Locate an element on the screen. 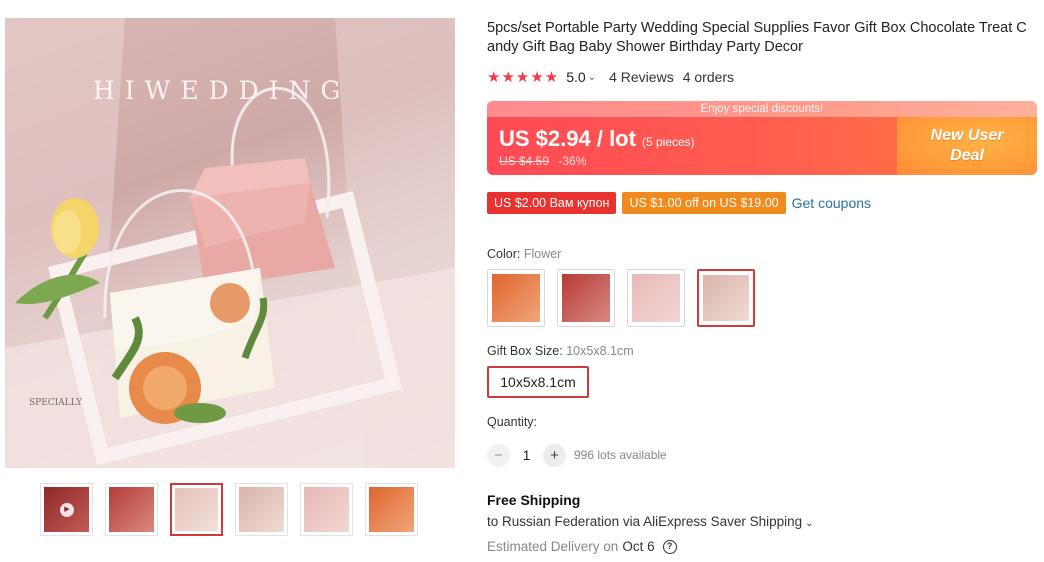  thumbnail-flower-box is located at coordinates (261, 509).